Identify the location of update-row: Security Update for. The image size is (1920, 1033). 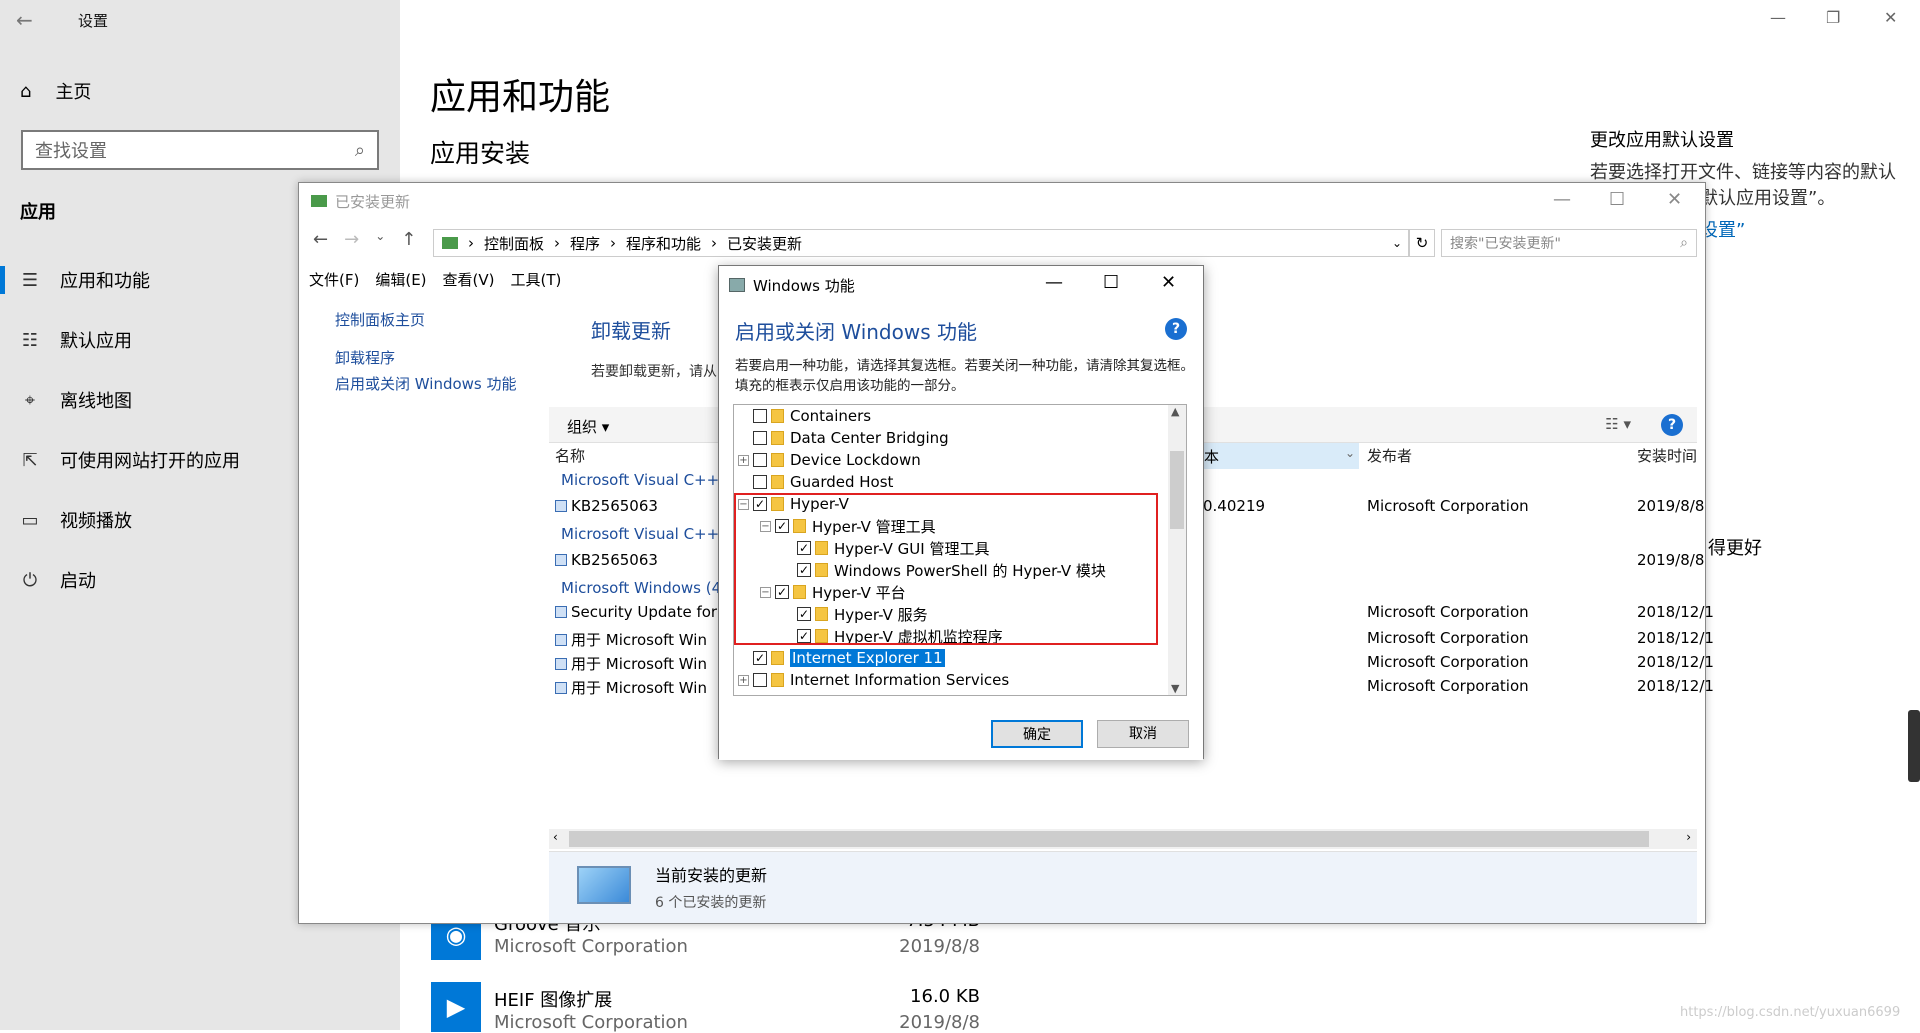
(636, 612).